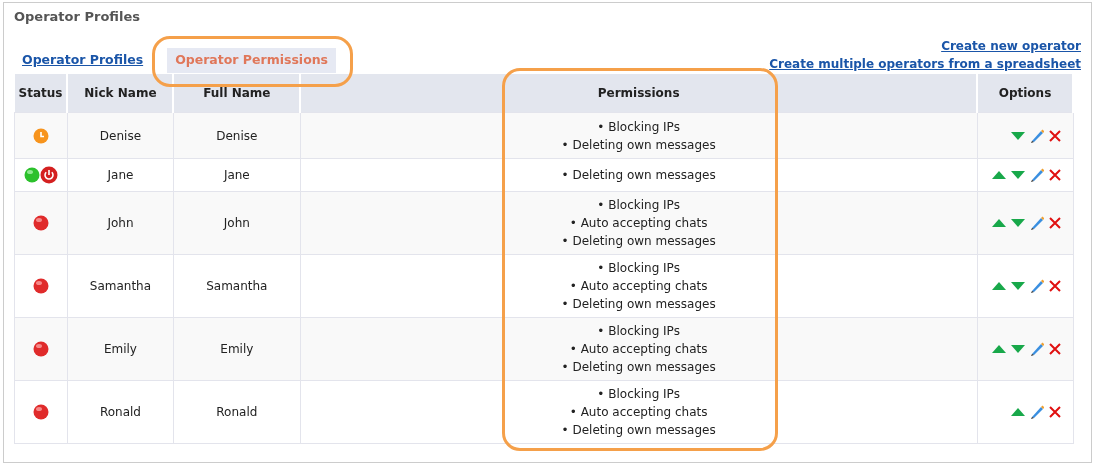 This screenshot has height=465, width=1095. I want to click on column-header: Status, so click(41, 93).